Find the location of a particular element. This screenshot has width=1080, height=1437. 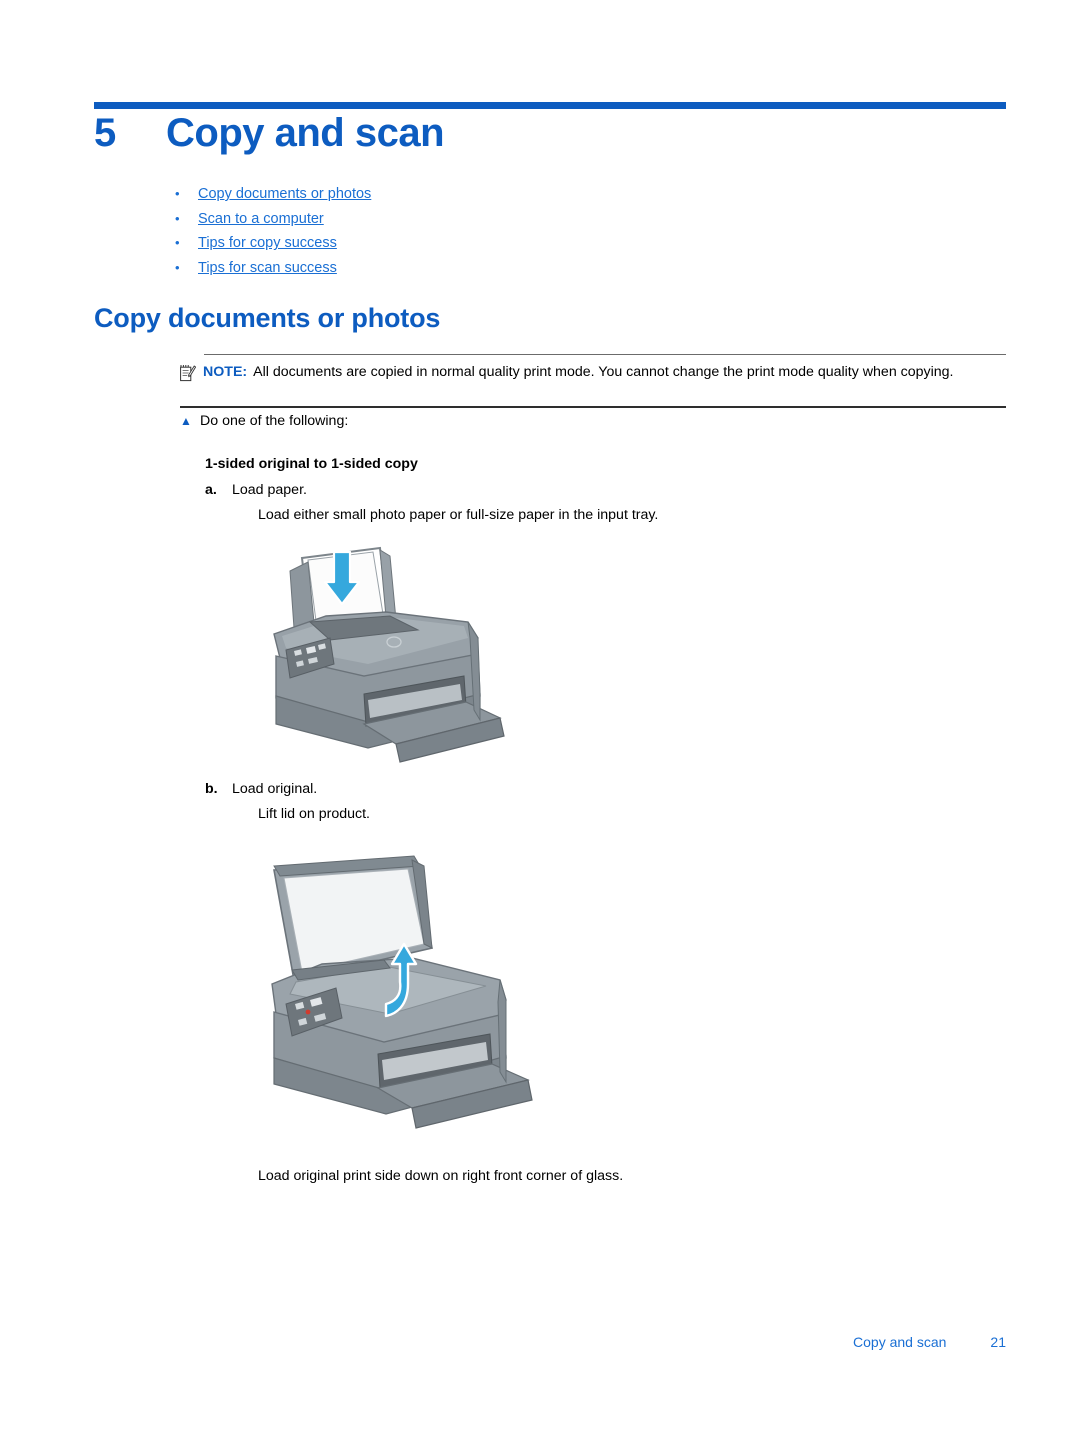

step-detail-b: Lift lid on product. is located at coordinates (314, 814).